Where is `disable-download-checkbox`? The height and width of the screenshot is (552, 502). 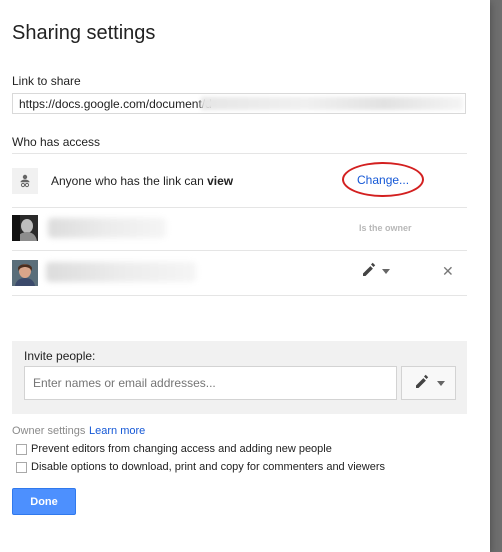
disable-download-checkbox is located at coordinates (21, 467).